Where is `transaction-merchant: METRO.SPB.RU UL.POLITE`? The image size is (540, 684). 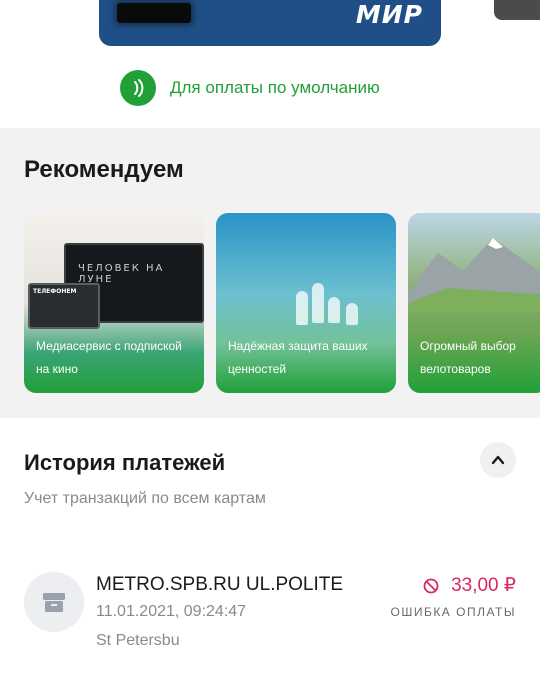 transaction-merchant: METRO.SPB.RU UL.POLITE is located at coordinates (220, 584).